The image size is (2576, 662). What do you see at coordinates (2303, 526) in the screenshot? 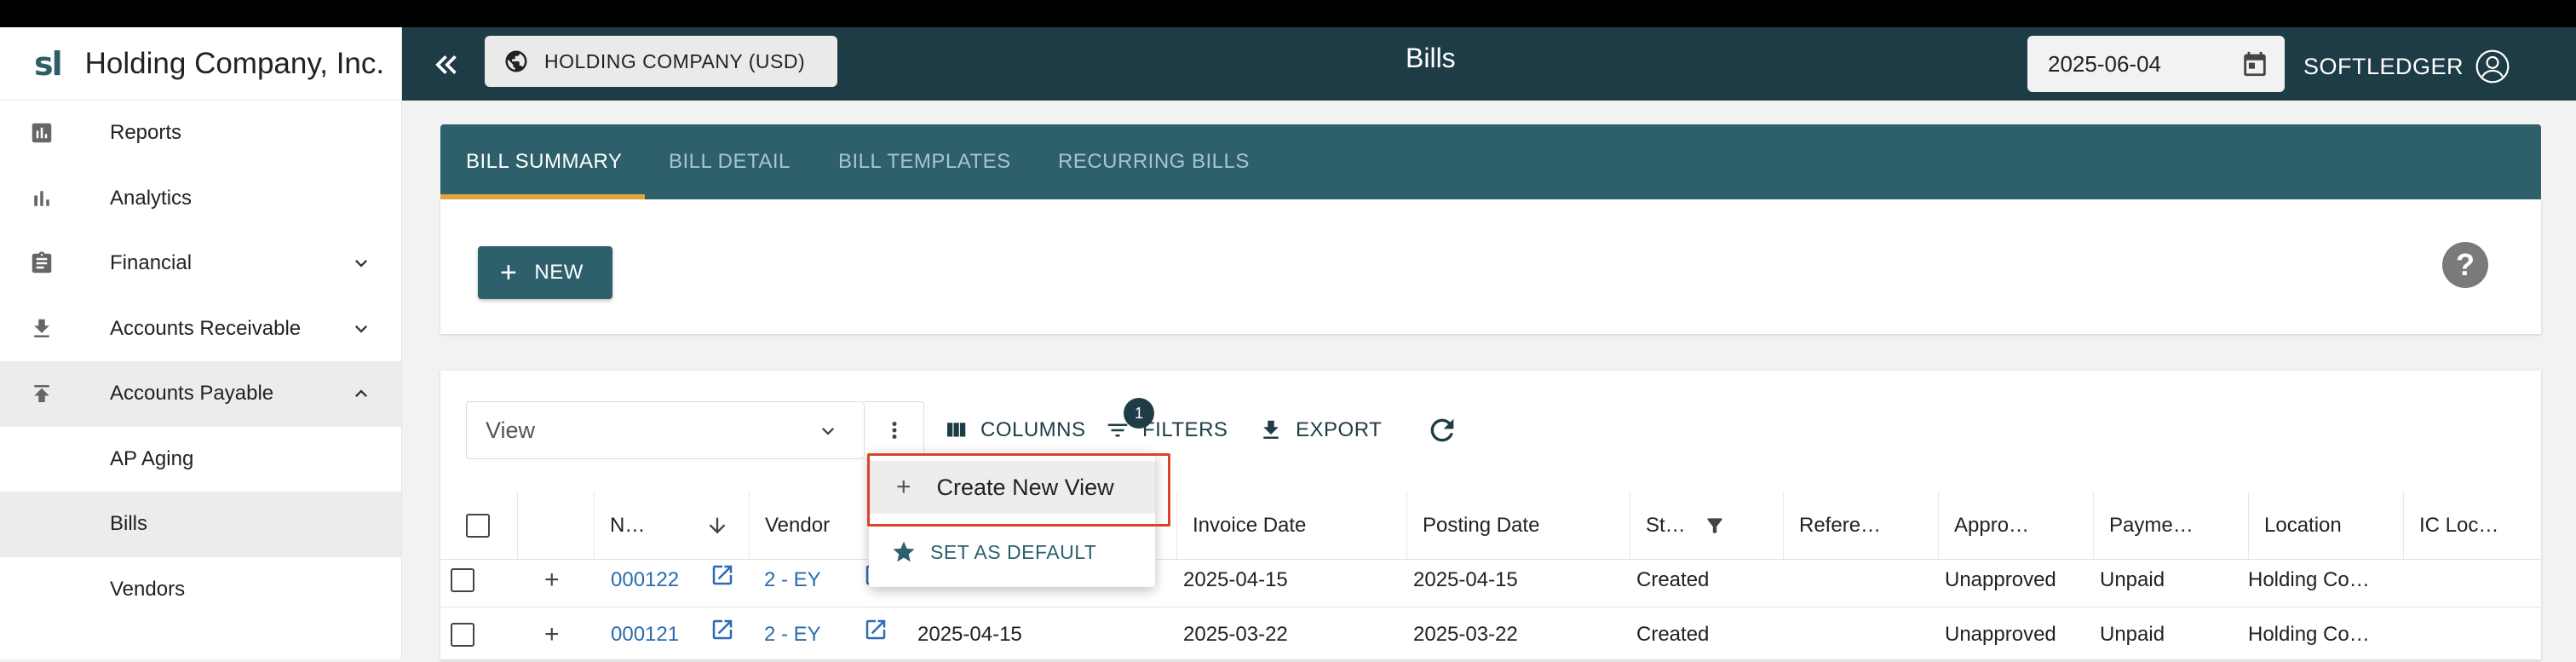
I see `column-header-label: Location` at bounding box center [2303, 526].